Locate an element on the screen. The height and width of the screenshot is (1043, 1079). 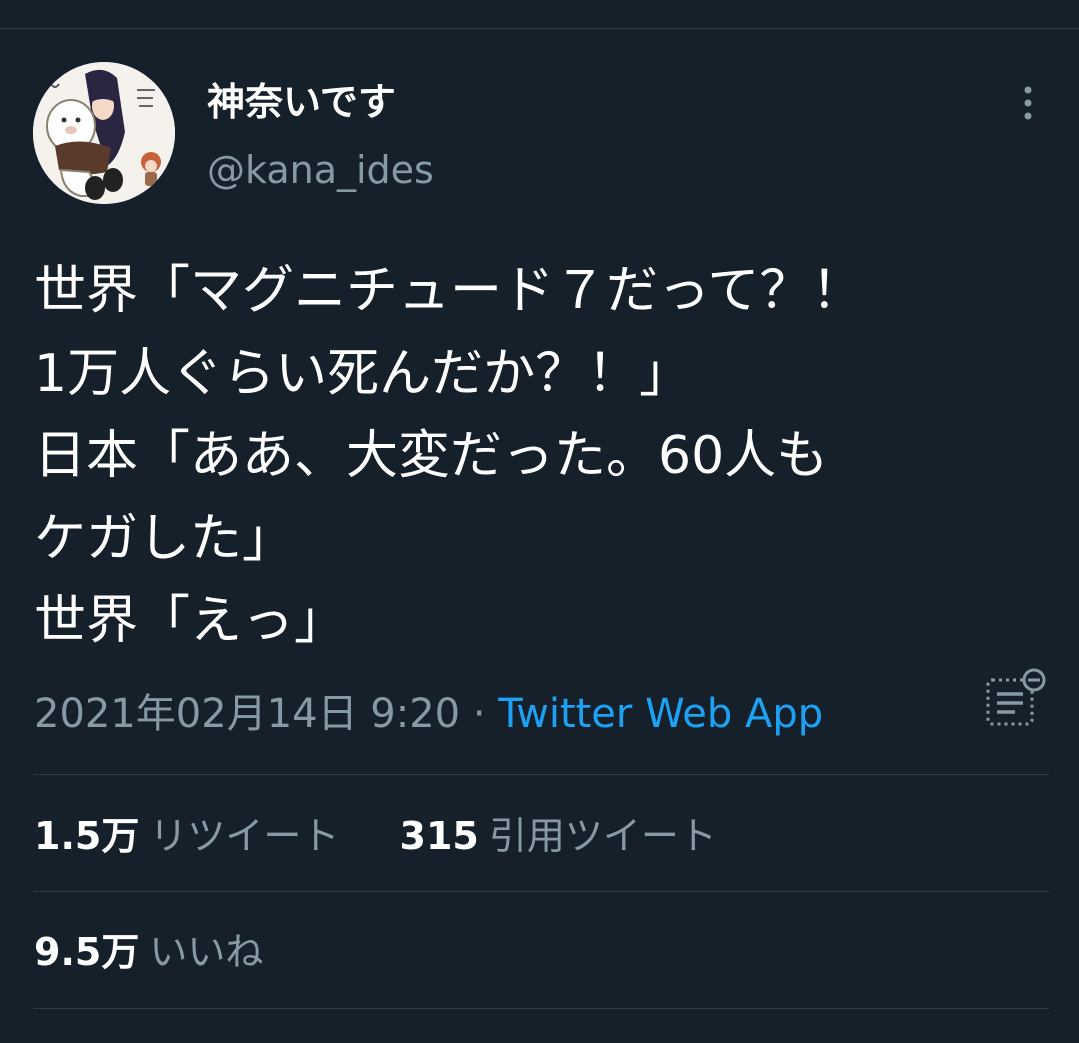
quotes-label: 引用ツイート is located at coordinates (602, 836).